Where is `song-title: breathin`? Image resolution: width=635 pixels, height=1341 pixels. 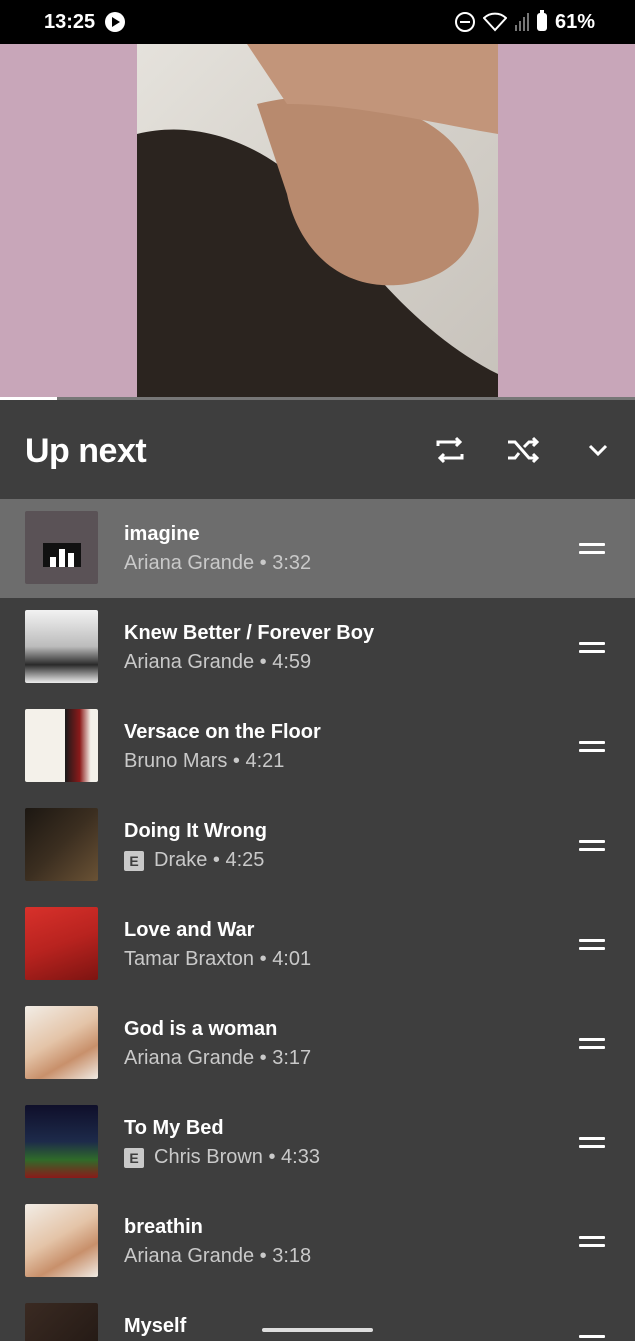
song-title: breathin is located at coordinates (163, 1227).